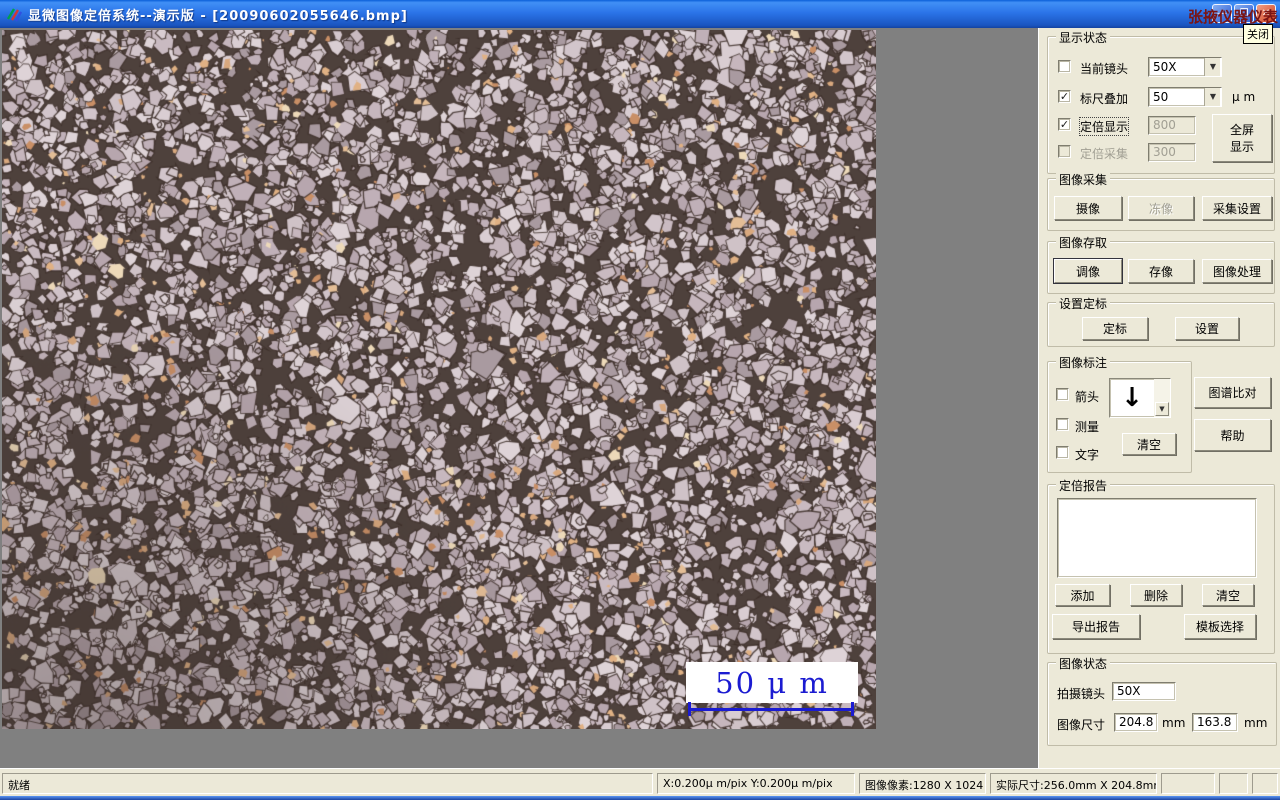 This screenshot has height=800, width=1280. What do you see at coordinates (1083, 663) in the screenshot?
I see `group-image-status-title: 图像状态` at bounding box center [1083, 663].